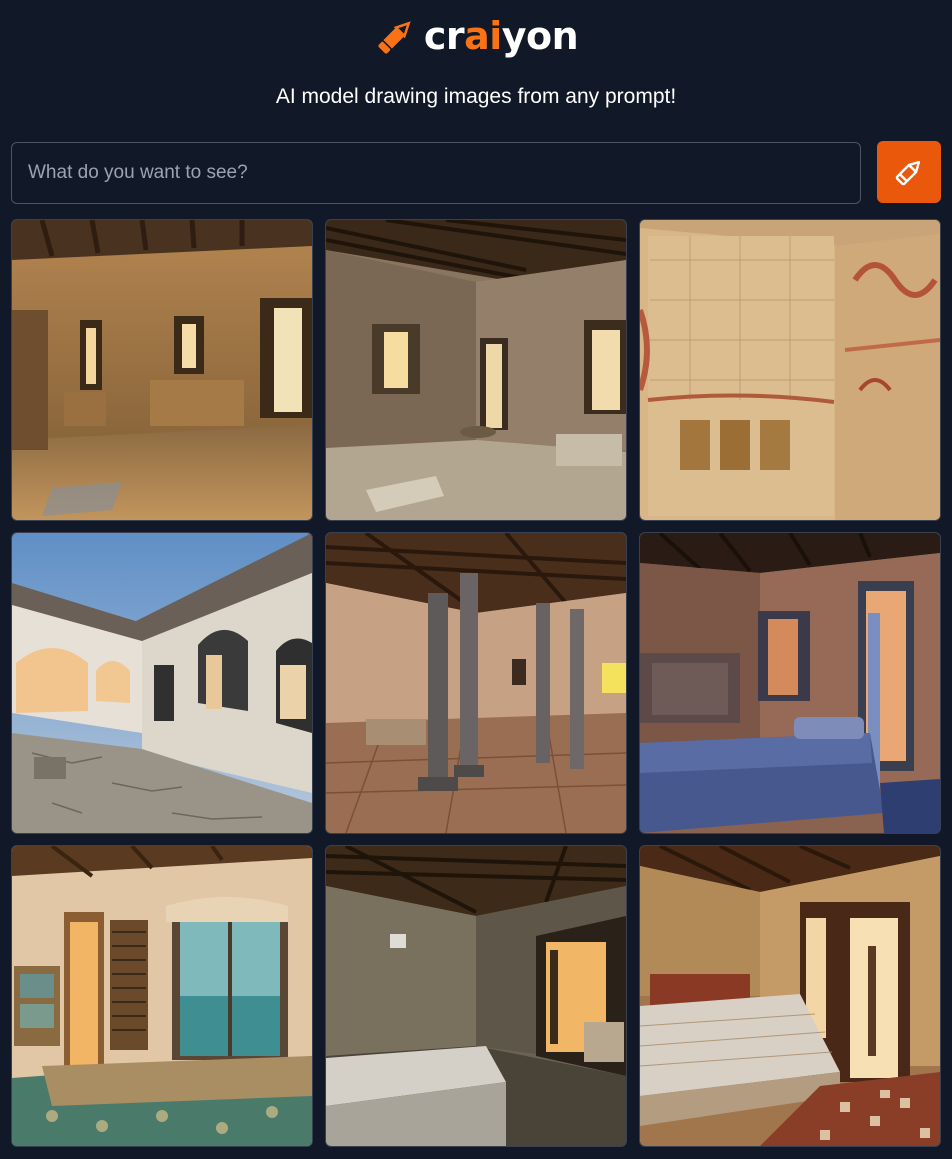 The height and width of the screenshot is (1159, 952). Describe the element at coordinates (501, 36) in the screenshot. I see `brand-name: craiyon` at that location.